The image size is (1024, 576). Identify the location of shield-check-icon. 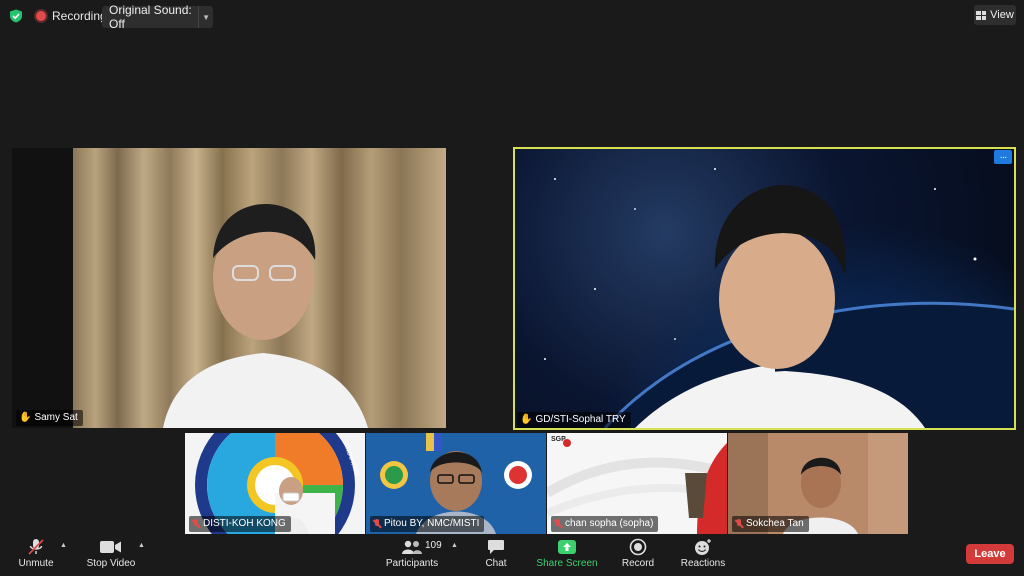
(16, 16).